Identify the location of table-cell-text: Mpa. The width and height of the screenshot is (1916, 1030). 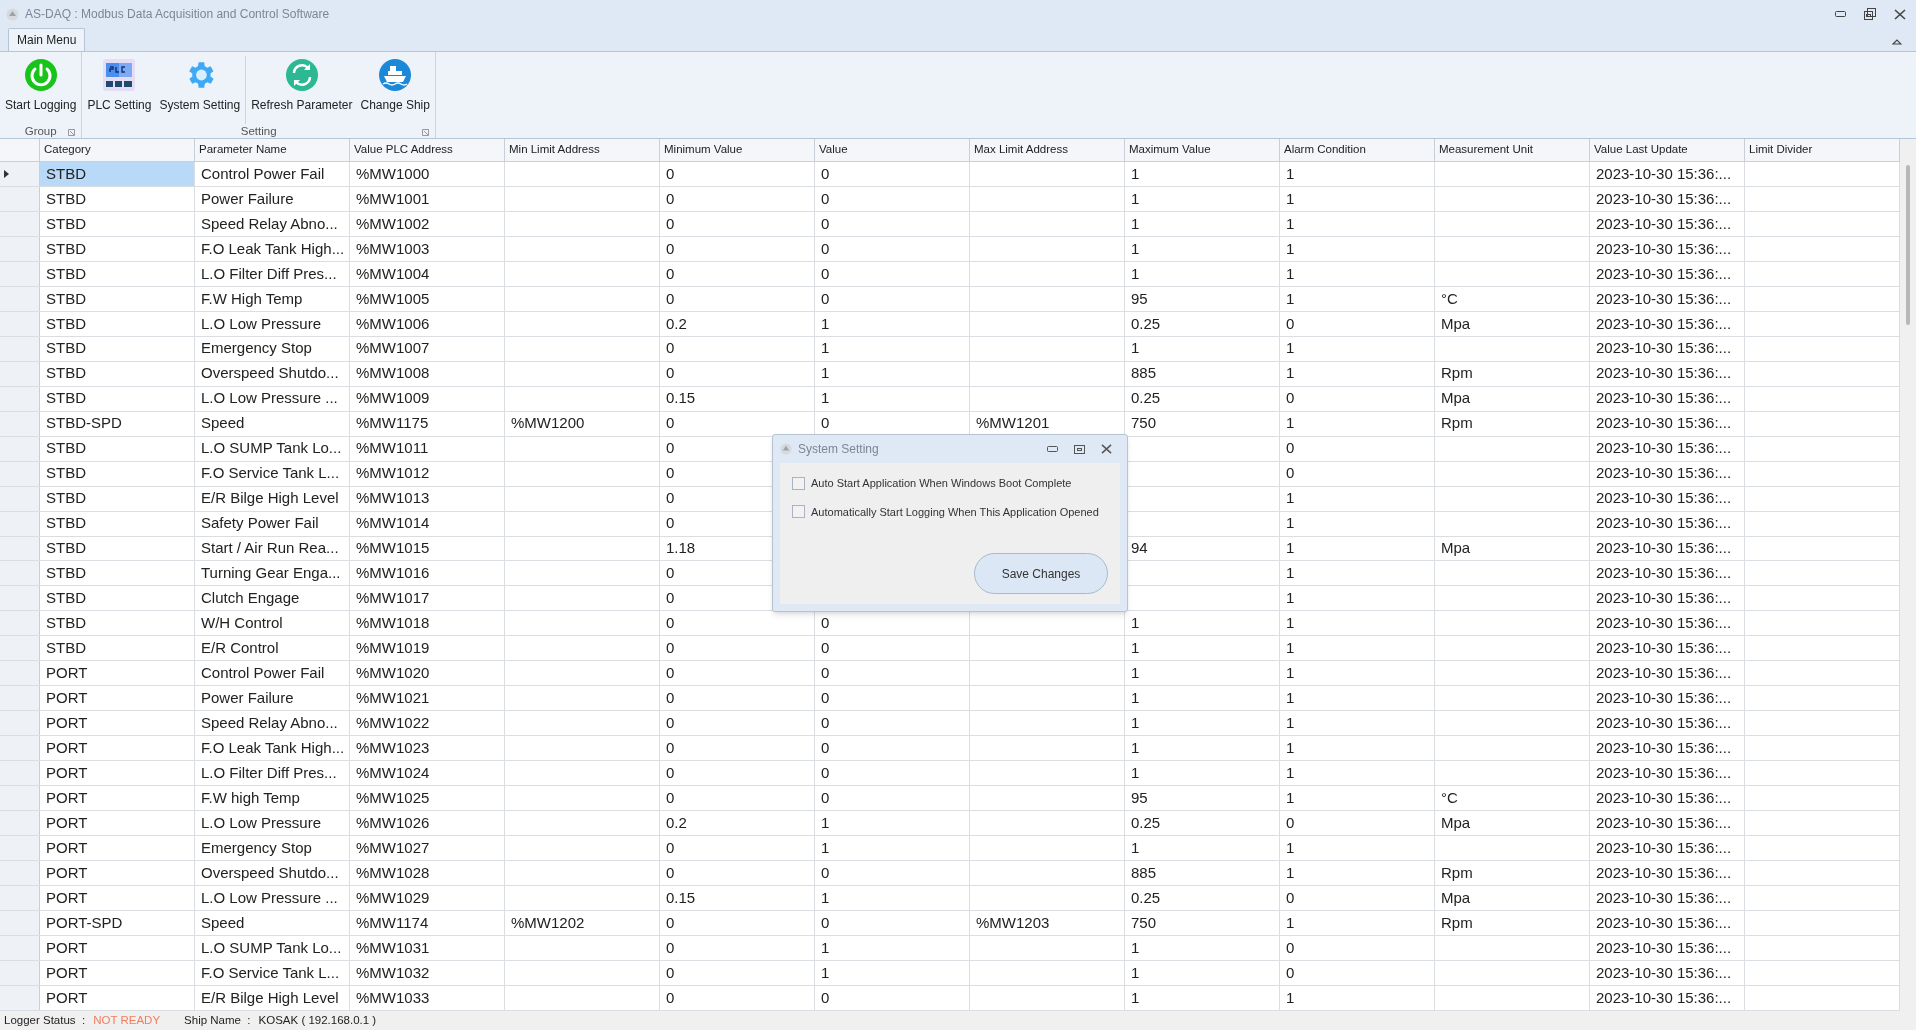
(1456, 548).